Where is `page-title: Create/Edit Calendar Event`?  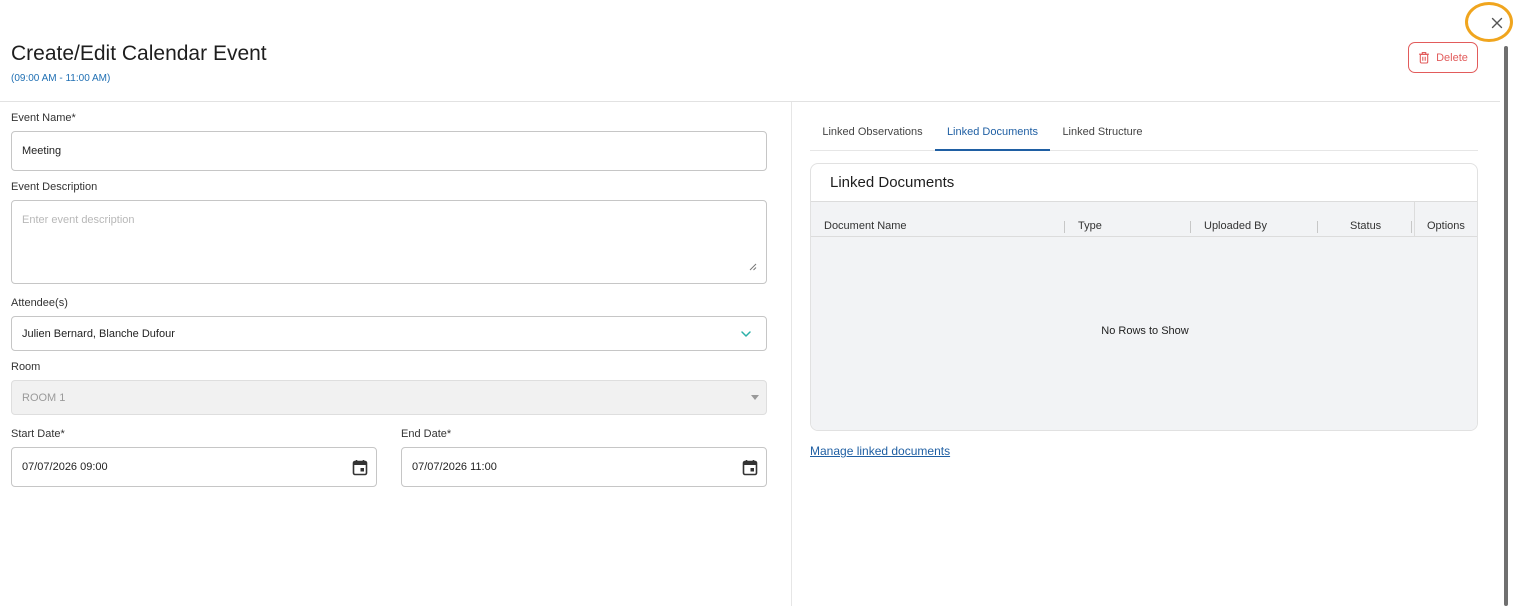
page-title: Create/Edit Calendar Event is located at coordinates (139, 53).